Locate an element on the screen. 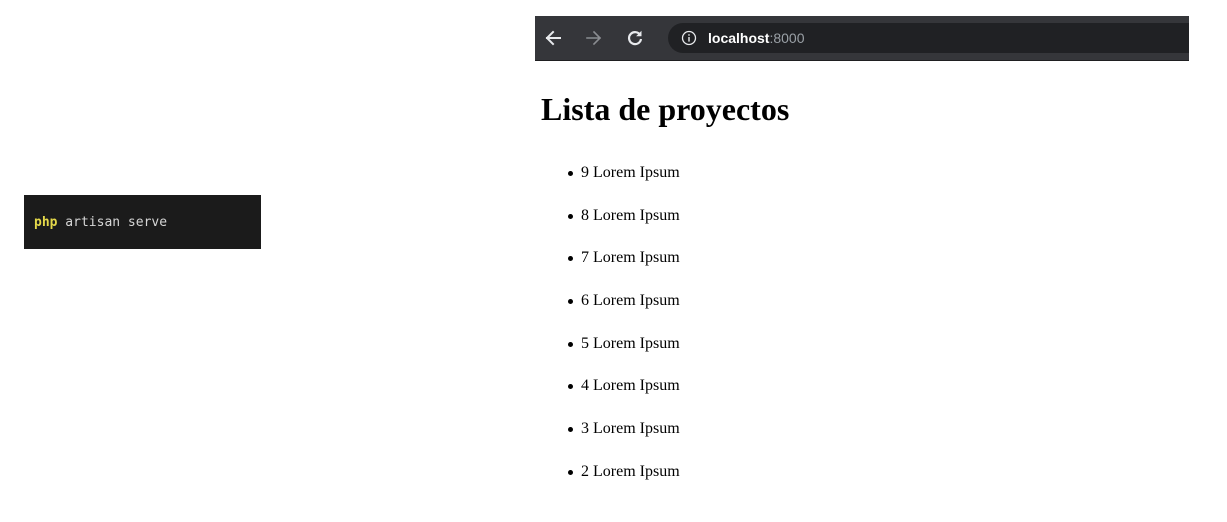  project-label: 5 Lorem Ipsum is located at coordinates (630, 343).